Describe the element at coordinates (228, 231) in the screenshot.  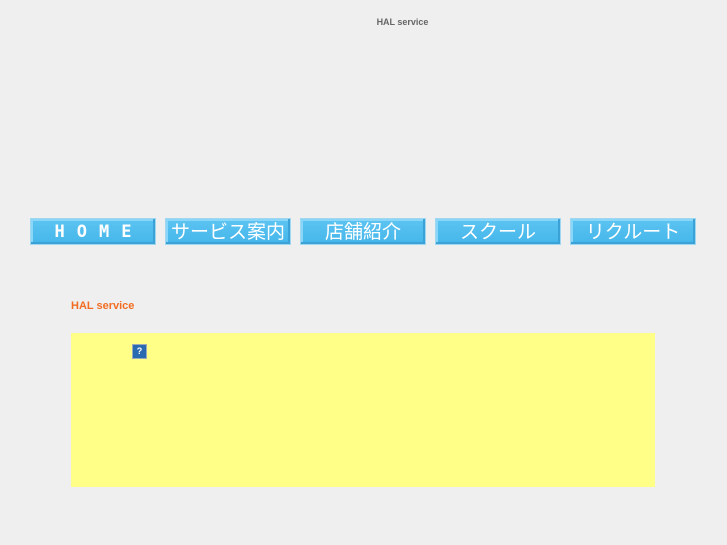
I see `nav-services-button: サービス案内` at that location.